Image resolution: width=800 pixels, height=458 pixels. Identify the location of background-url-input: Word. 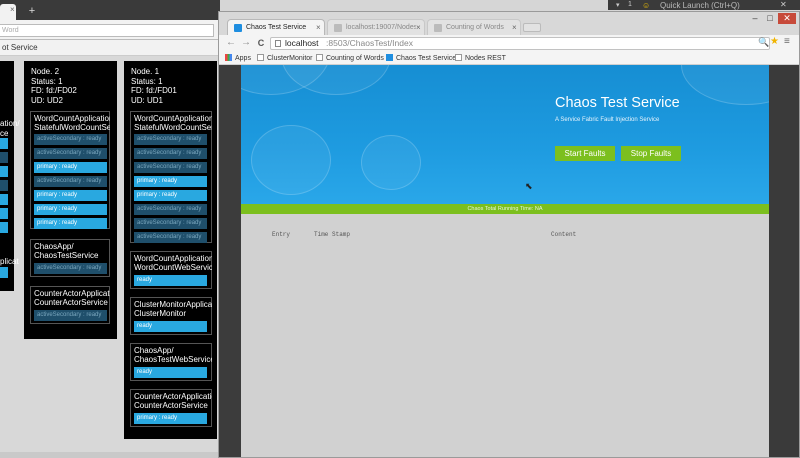
(107, 30).